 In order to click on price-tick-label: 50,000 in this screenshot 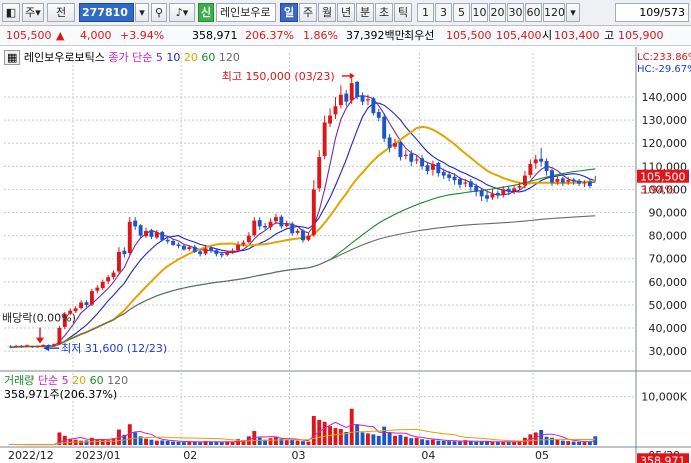, I will do `click(668, 305)`.